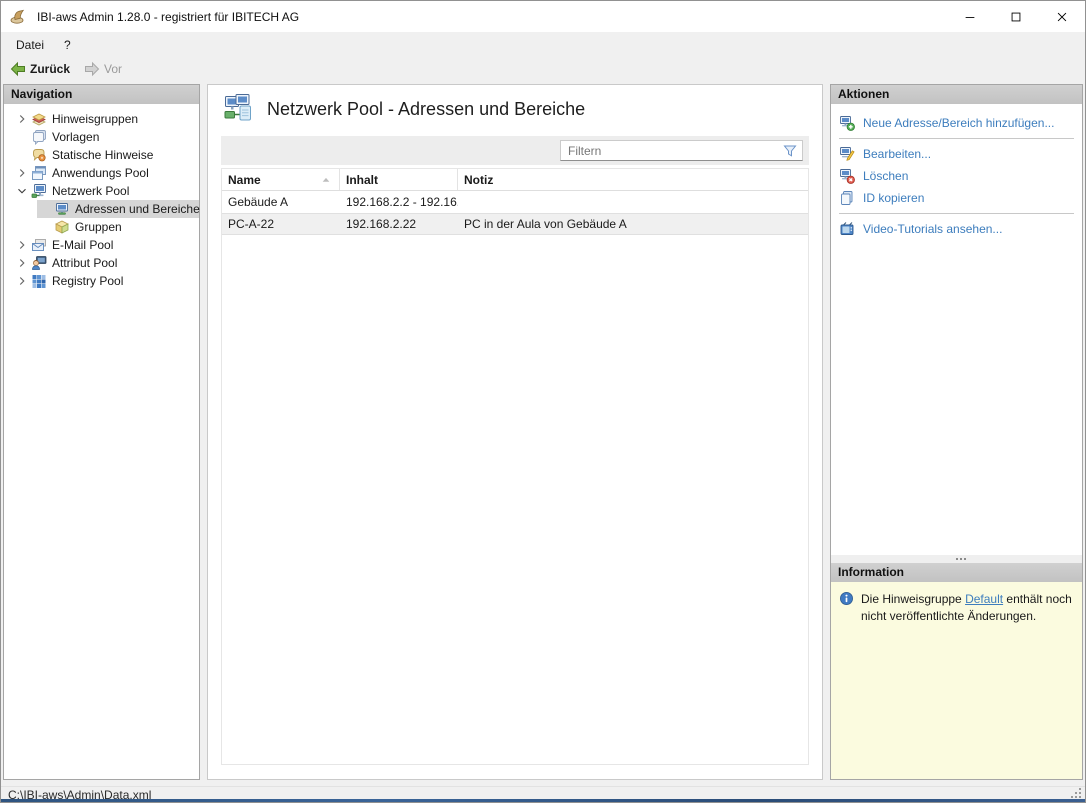  Describe the element at coordinates (479, 179) in the screenshot. I see `column-header-label: Notiz` at that location.